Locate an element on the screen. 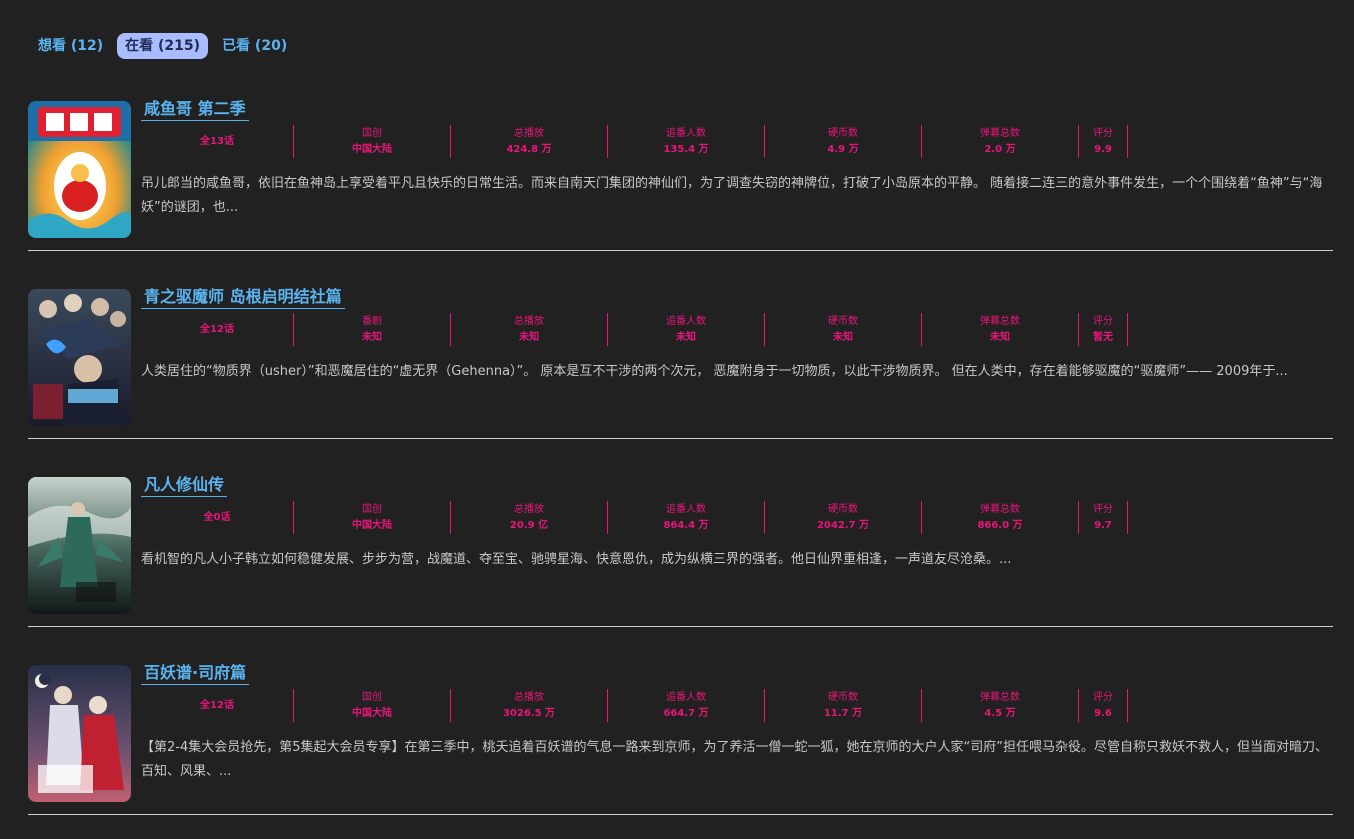  stat-follow: 追番人数 未知 is located at coordinates (686, 329).